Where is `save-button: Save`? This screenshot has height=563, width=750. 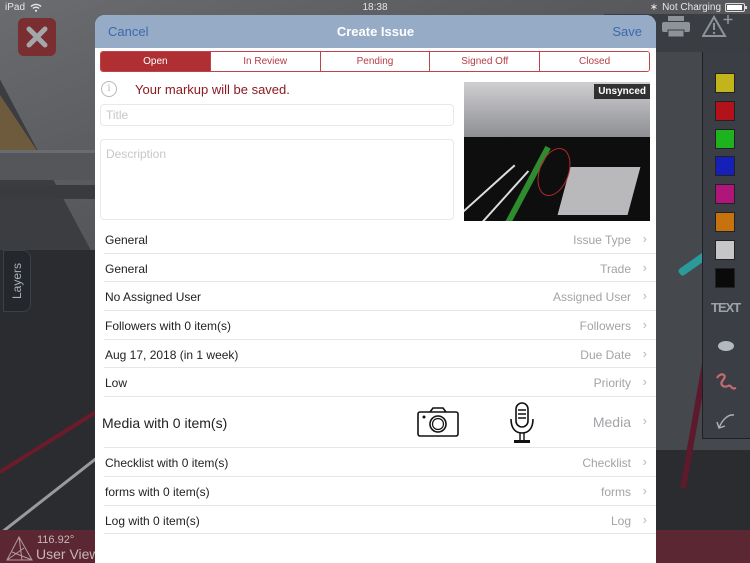
save-button: Save is located at coordinates (627, 31).